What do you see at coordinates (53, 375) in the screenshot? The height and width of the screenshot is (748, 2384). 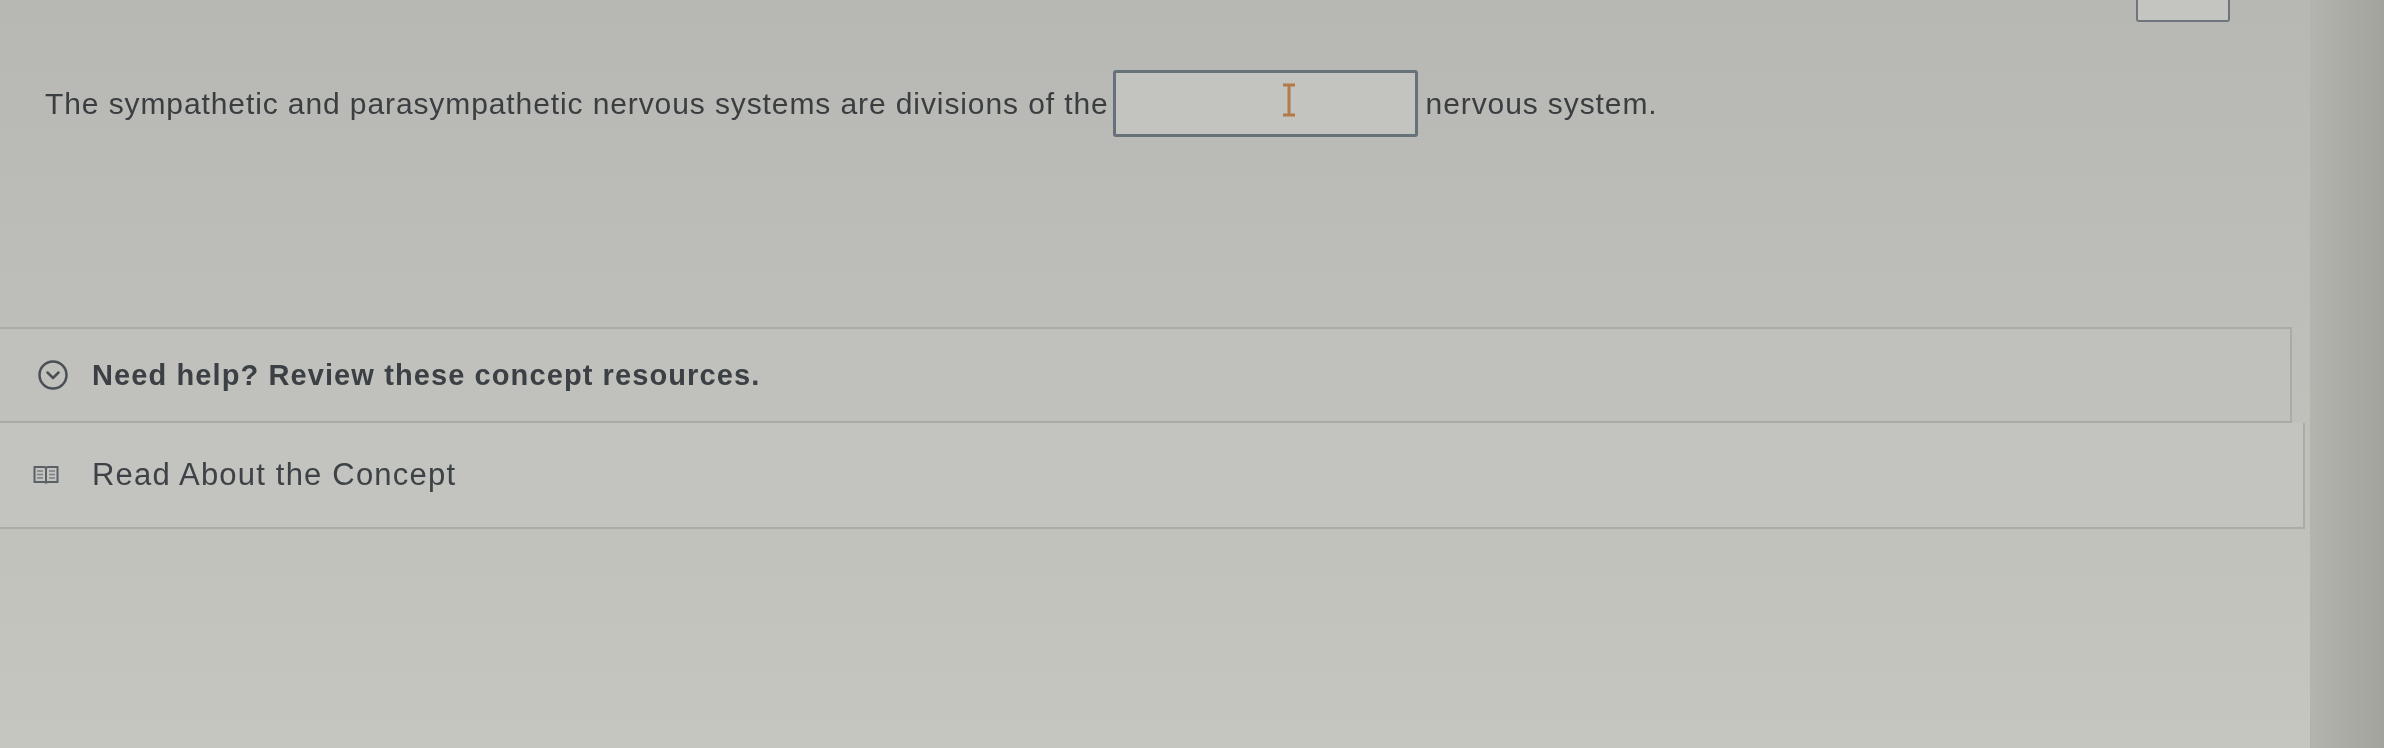 I see `chevron-circle-icon` at bounding box center [53, 375].